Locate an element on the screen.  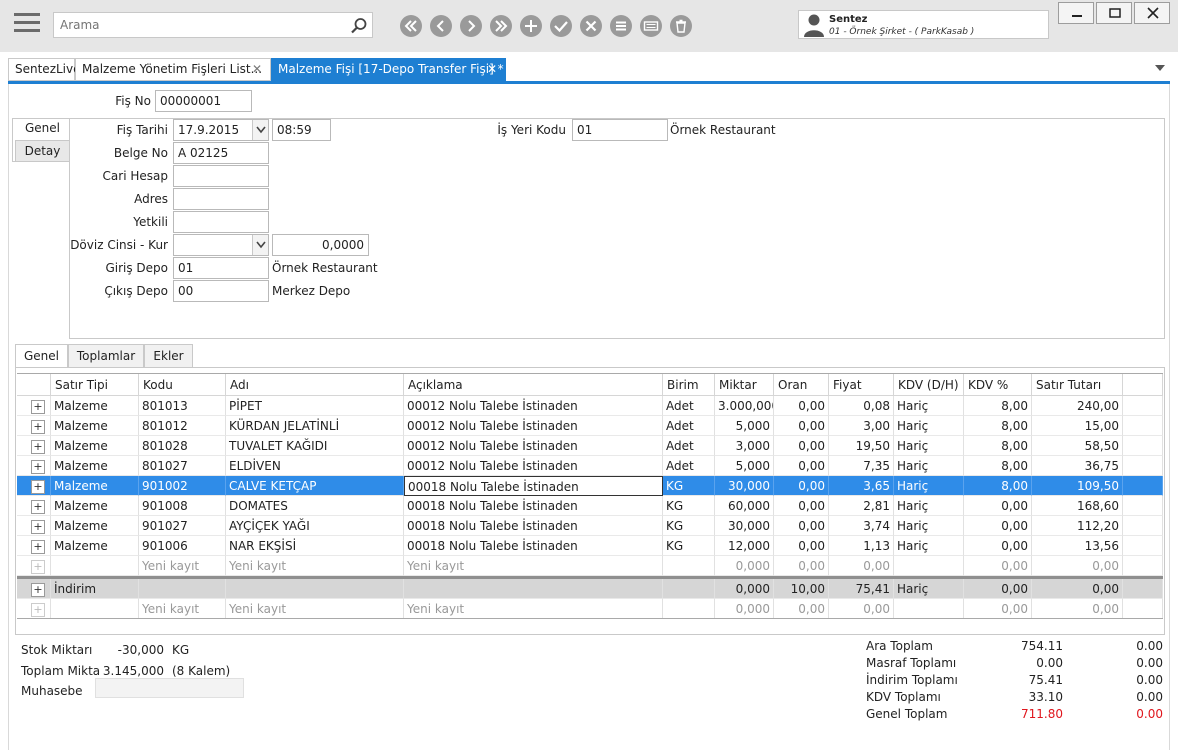
fis-tarihi-date-field: 17.9.2015 is located at coordinates (221, 130).